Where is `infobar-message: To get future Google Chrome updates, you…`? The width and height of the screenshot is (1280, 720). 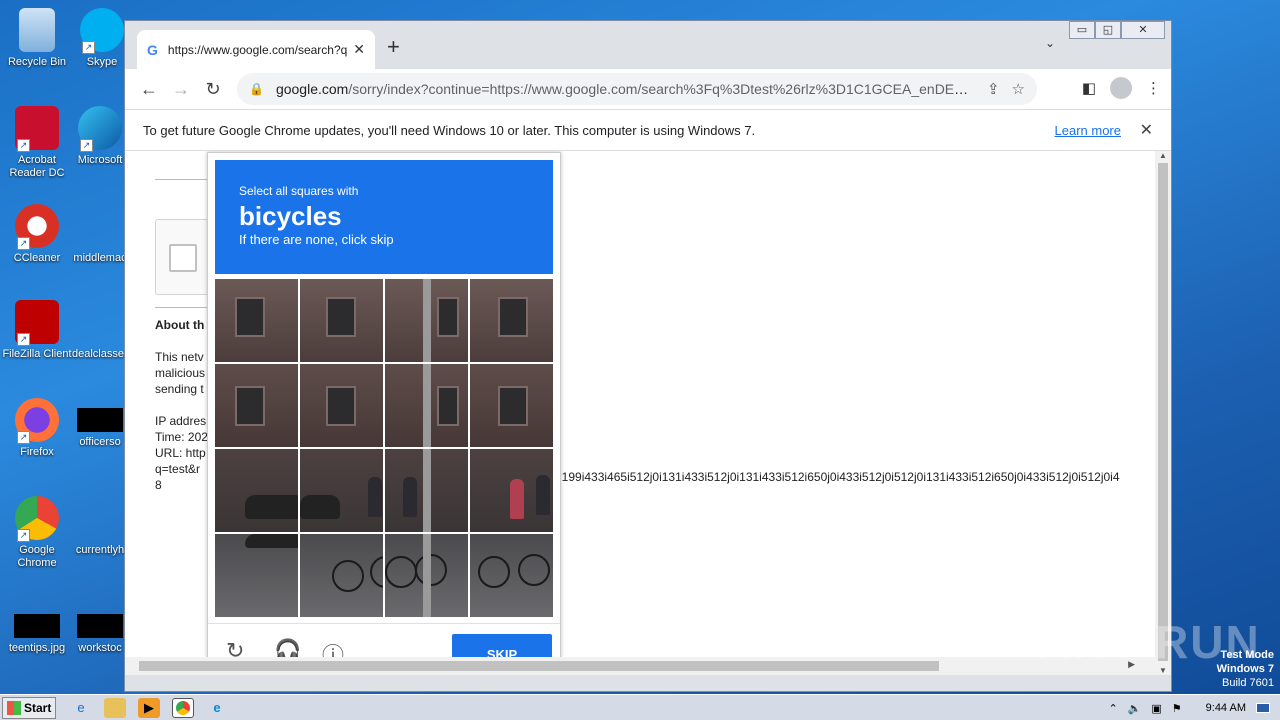 infobar-message: To get future Google Chrome updates, you… is located at coordinates (449, 130).